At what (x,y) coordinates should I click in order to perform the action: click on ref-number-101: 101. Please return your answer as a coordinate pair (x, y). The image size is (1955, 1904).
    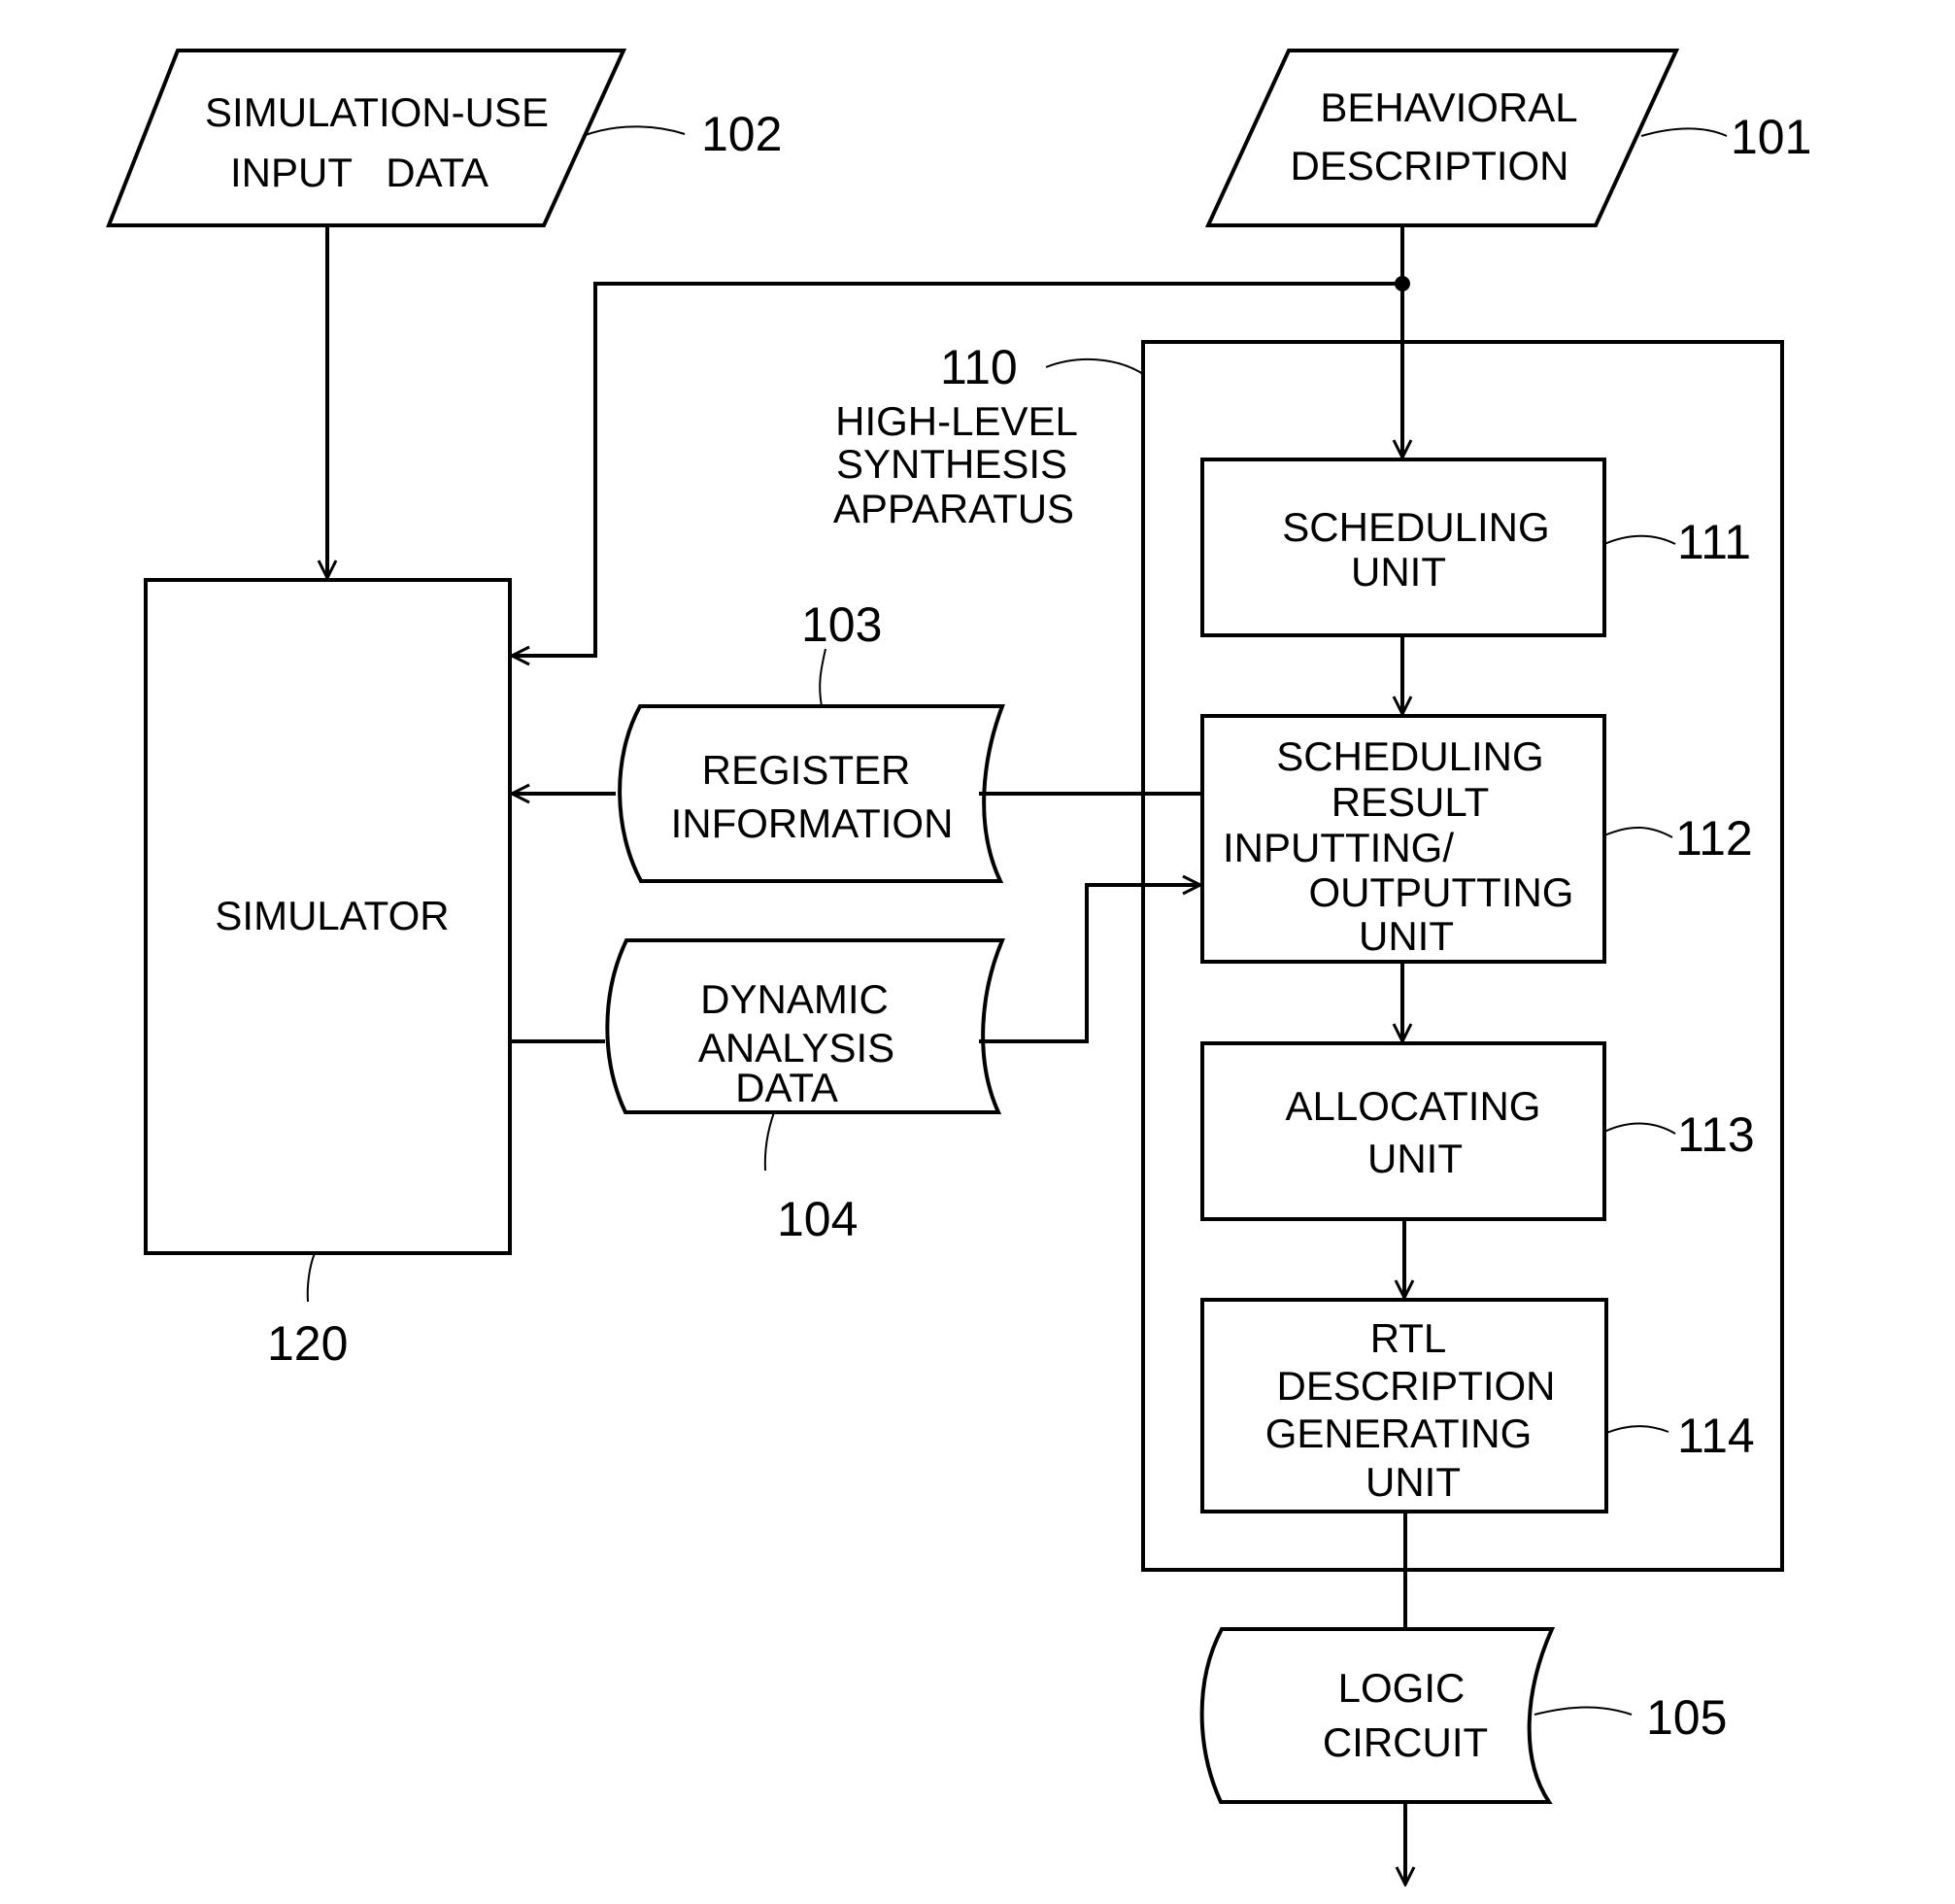
    Looking at the image, I should click on (1771, 137).